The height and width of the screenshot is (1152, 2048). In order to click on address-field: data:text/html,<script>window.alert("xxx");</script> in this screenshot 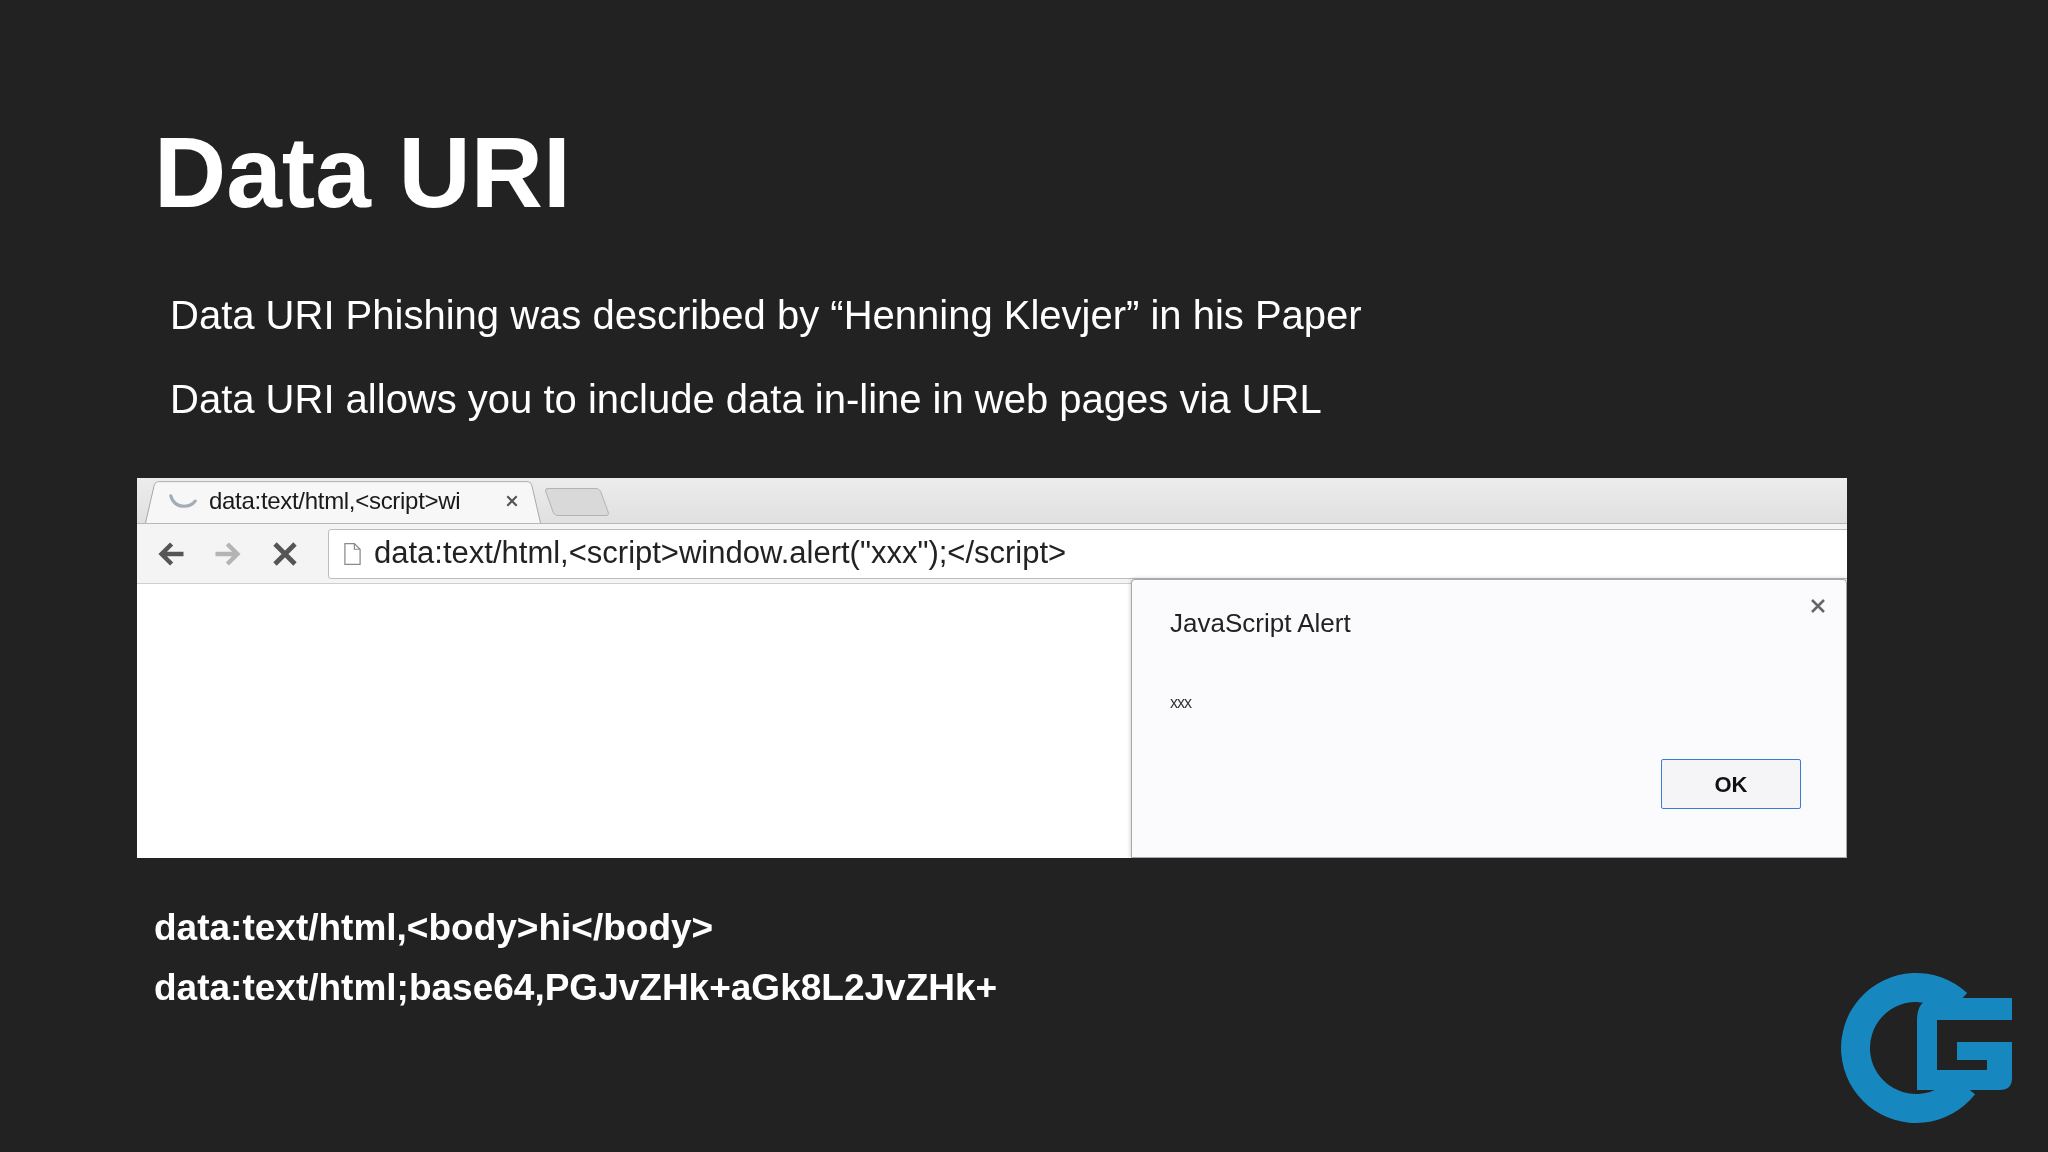, I will do `click(1087, 553)`.